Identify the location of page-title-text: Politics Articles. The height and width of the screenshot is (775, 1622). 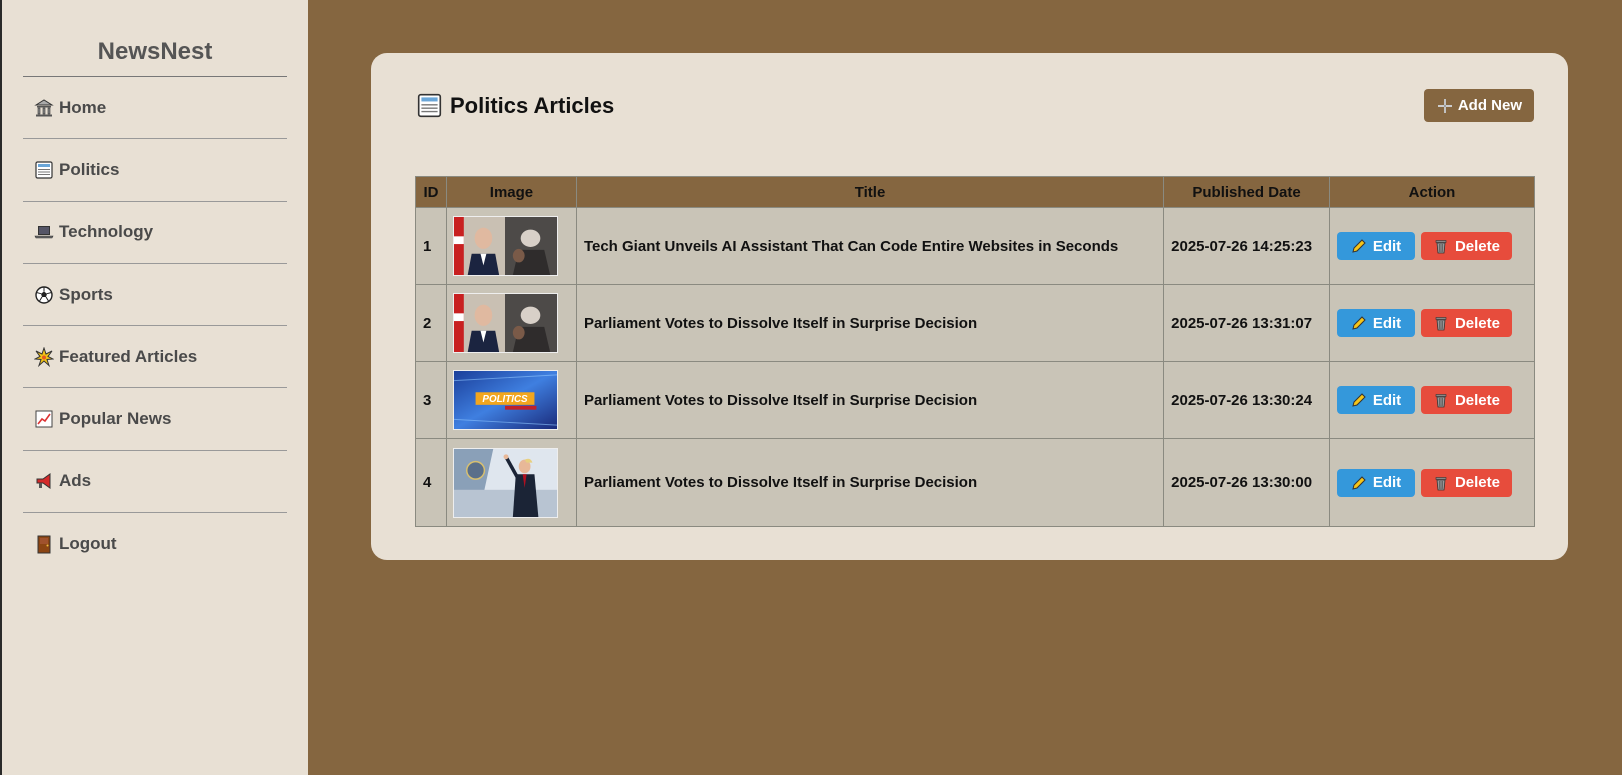
(532, 105).